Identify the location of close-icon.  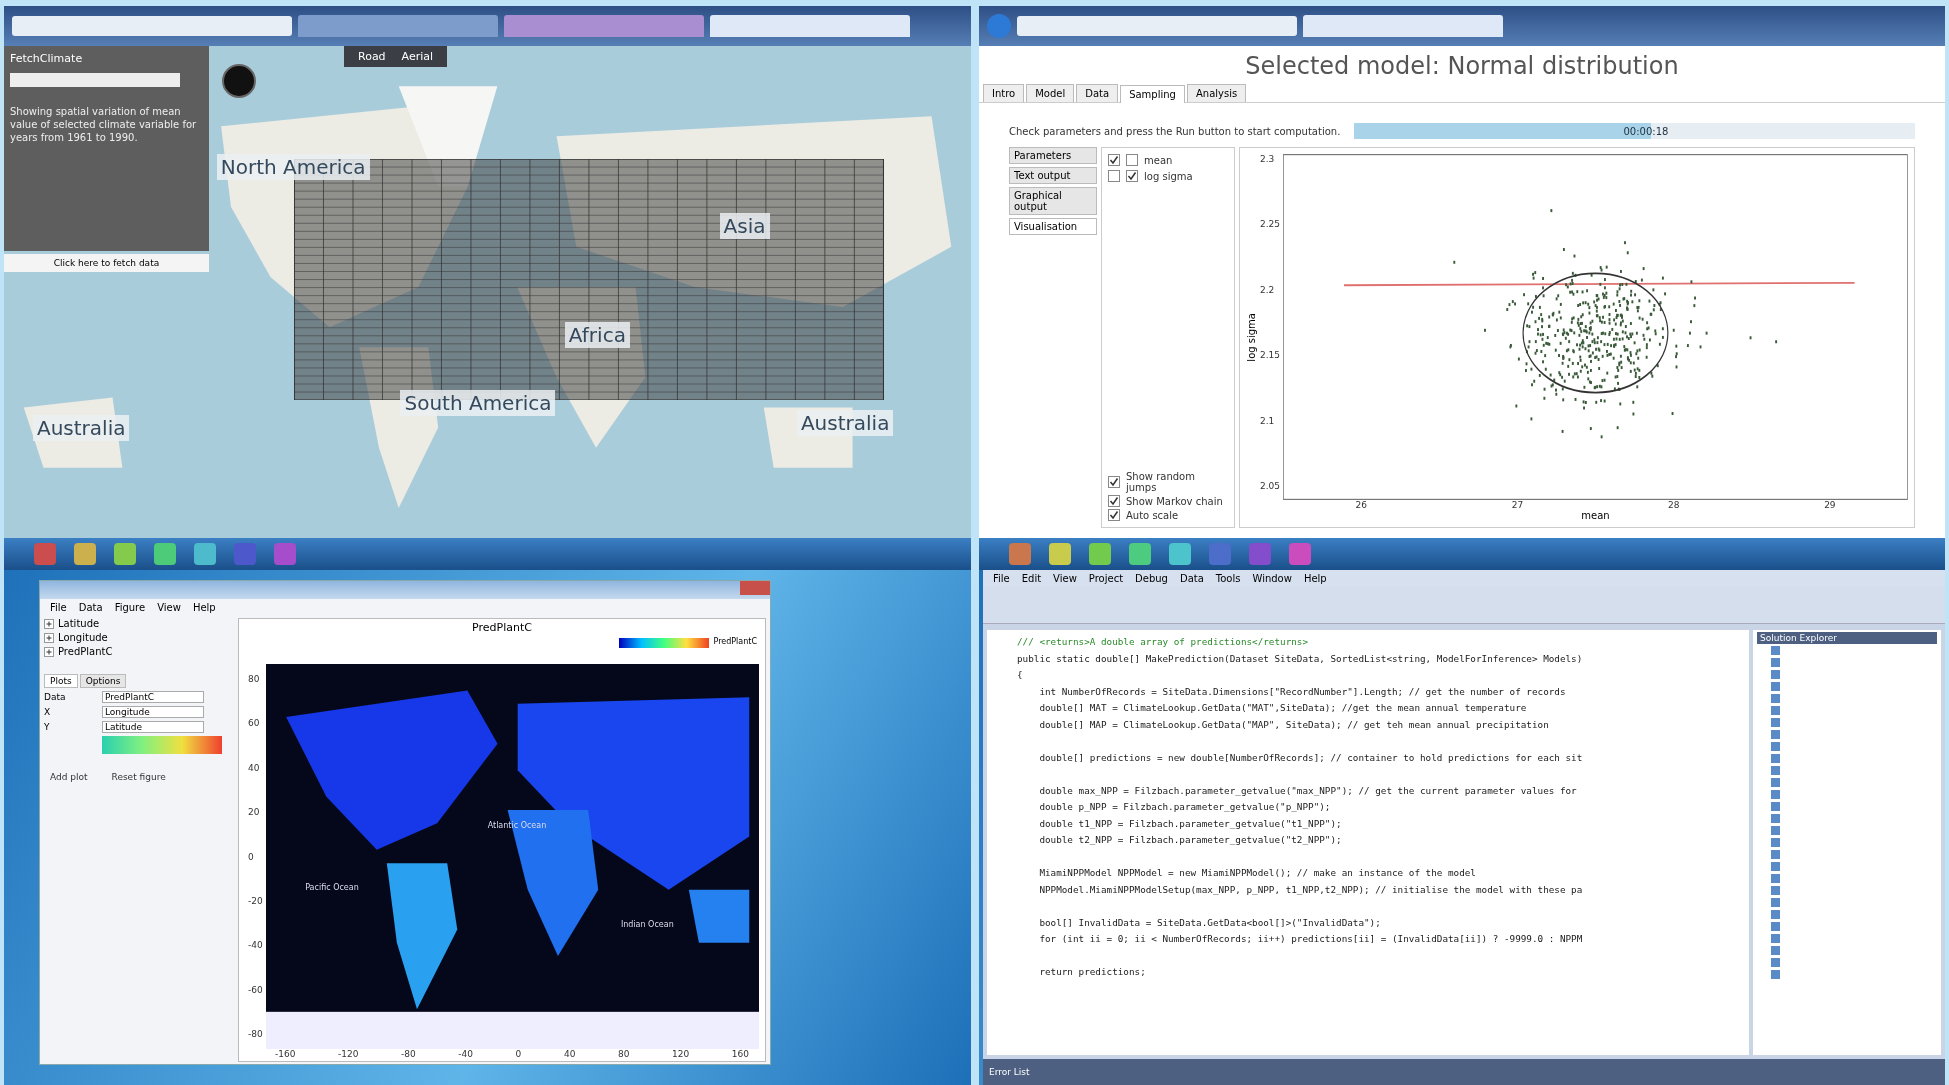
(755, 588).